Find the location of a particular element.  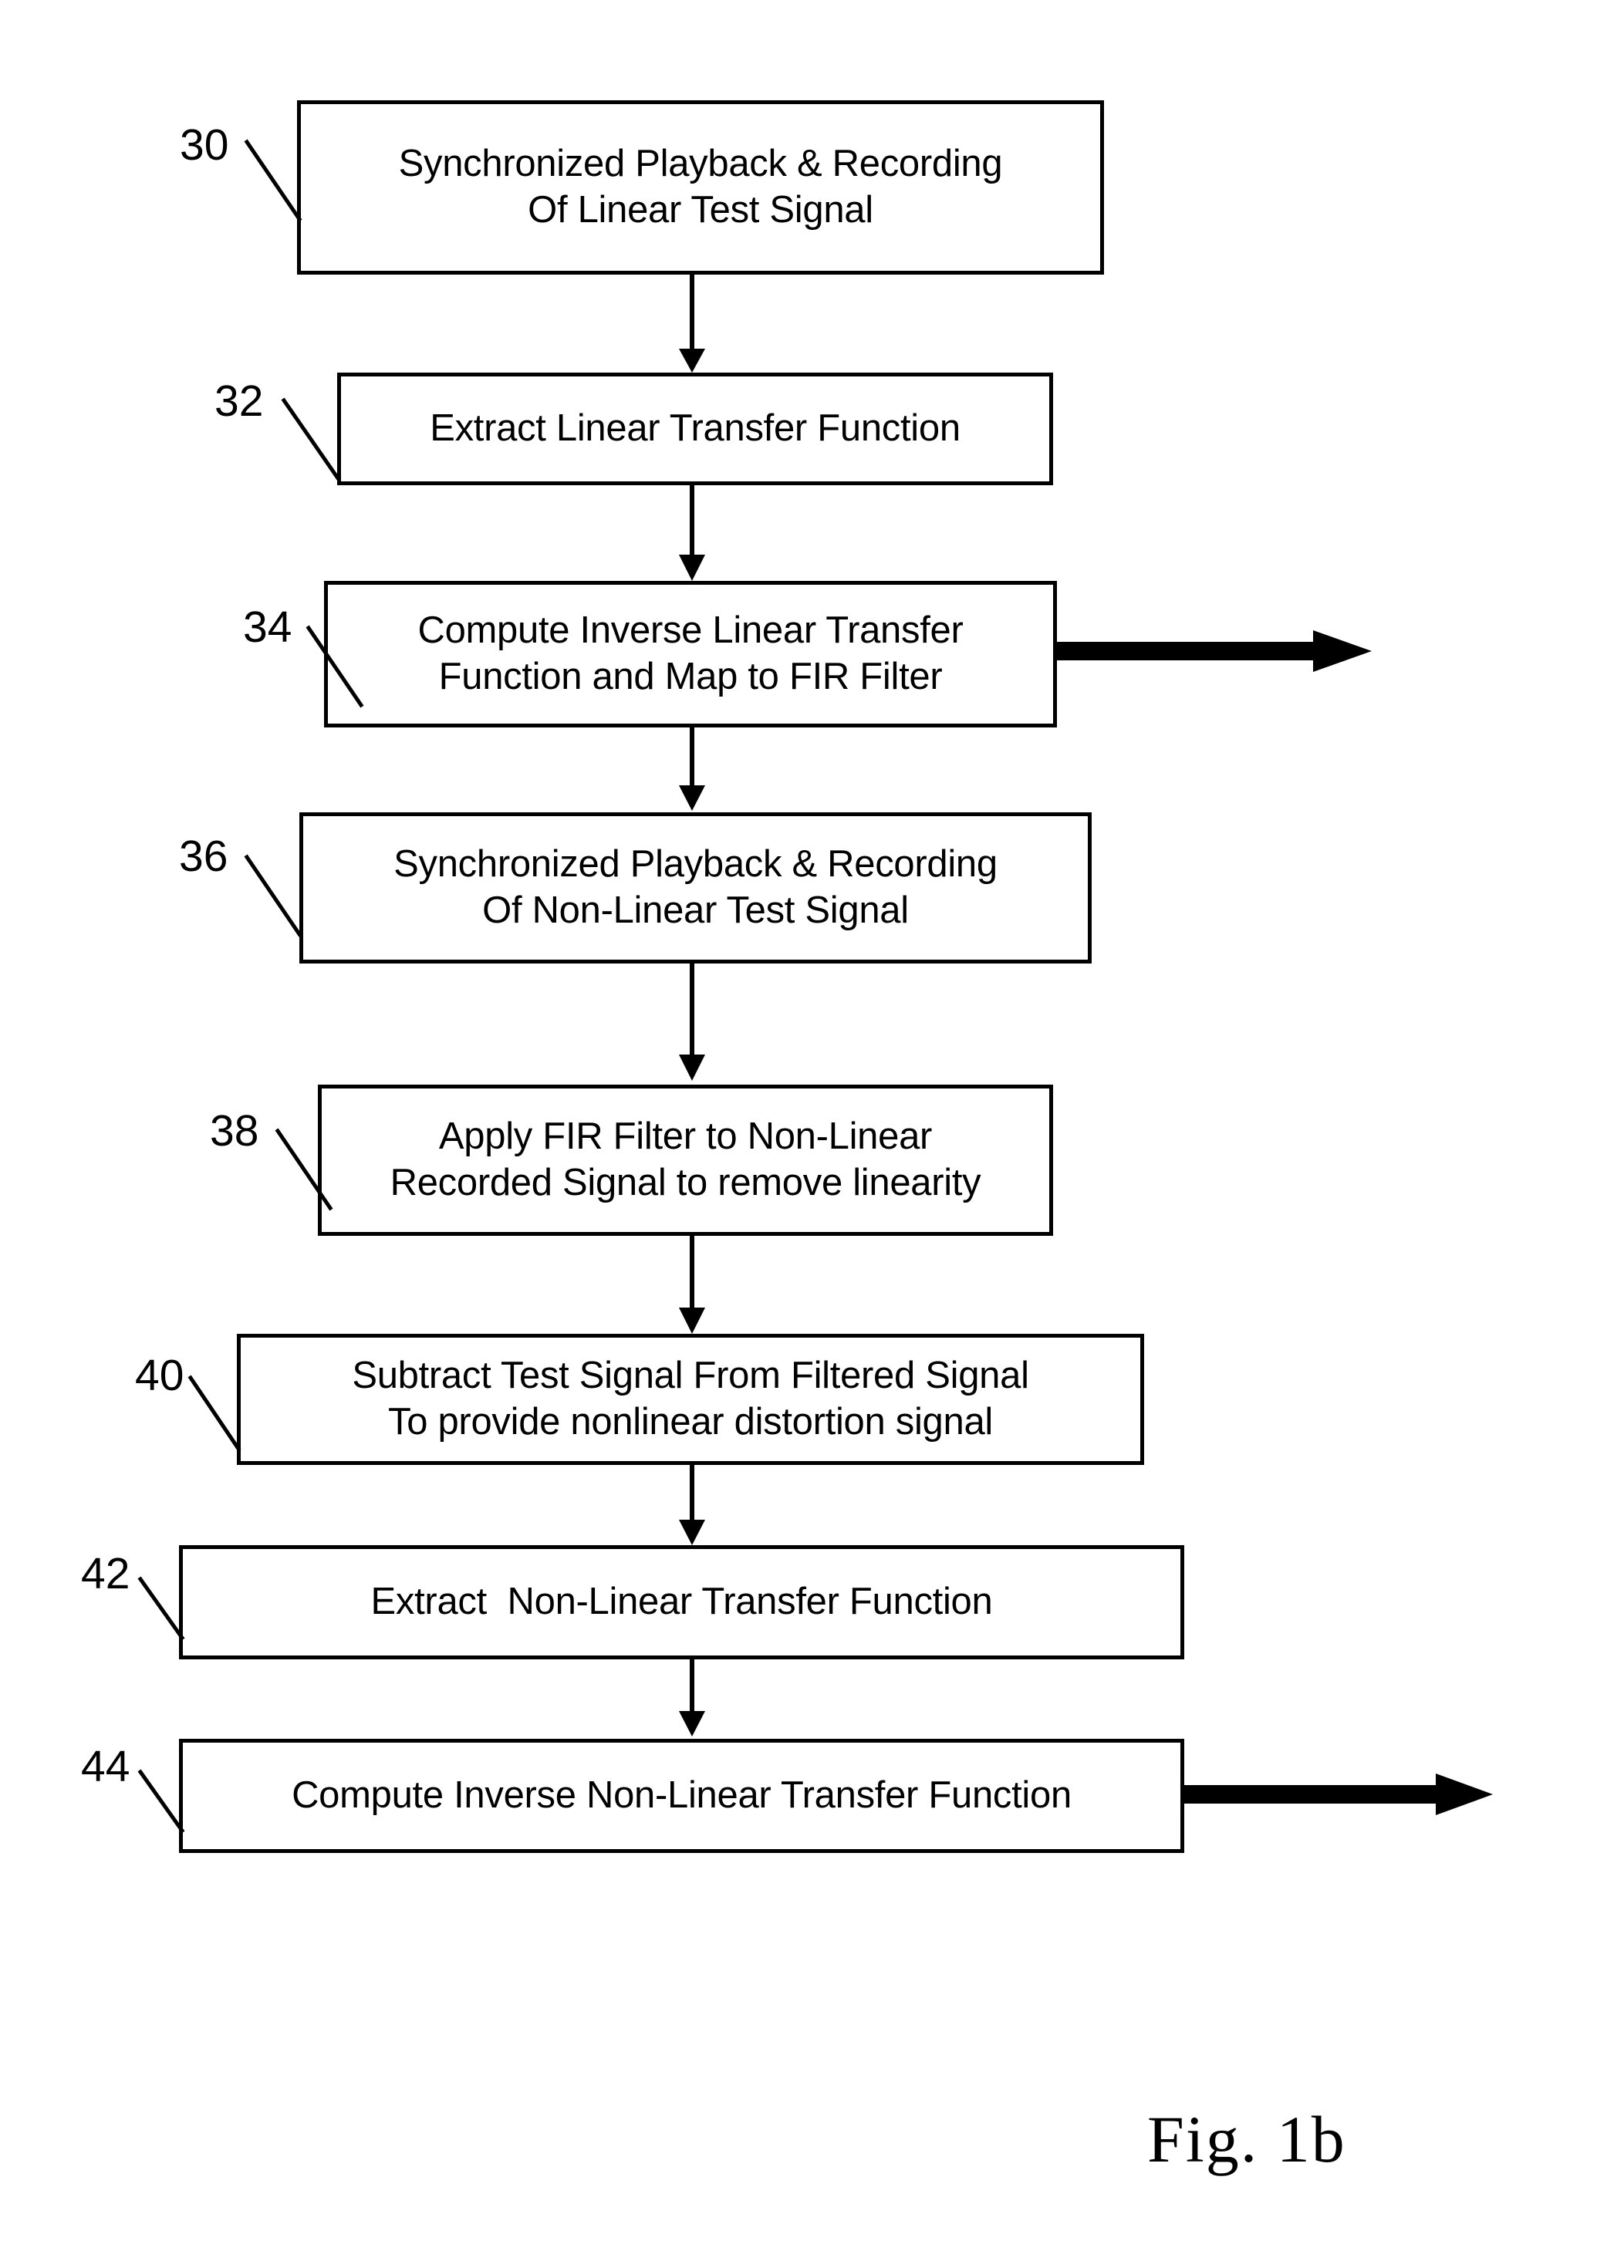

reference-numeral-38: 38 is located at coordinates (234, 1131).